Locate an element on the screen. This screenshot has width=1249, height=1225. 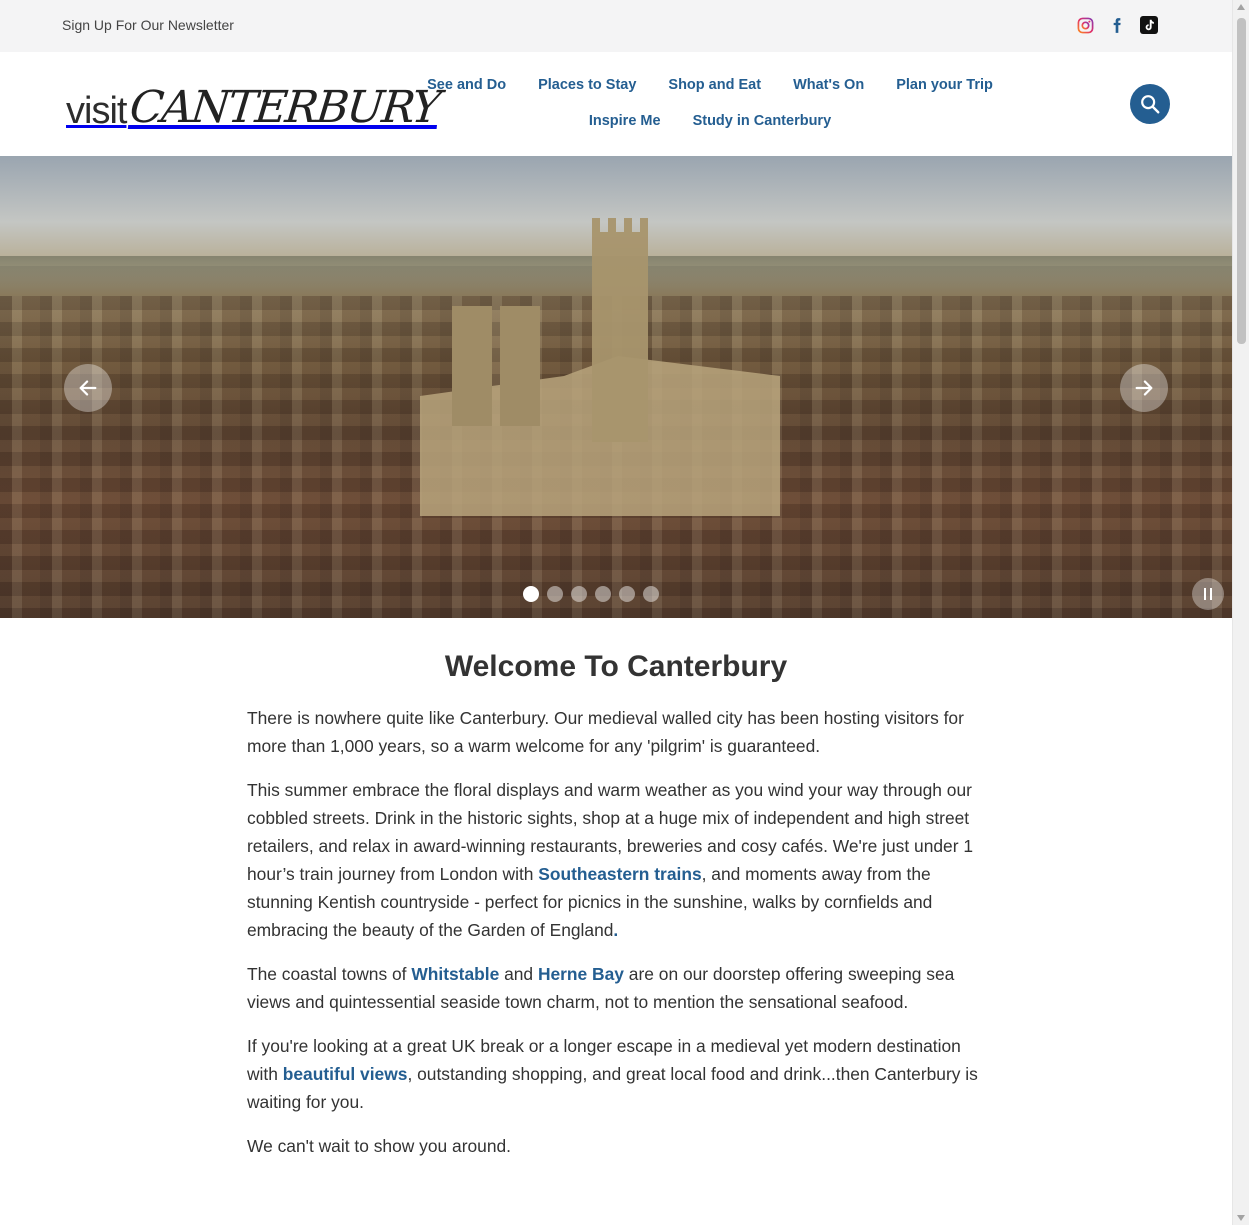
nav-inspire-me: Inspire Me is located at coordinates (625, 121).